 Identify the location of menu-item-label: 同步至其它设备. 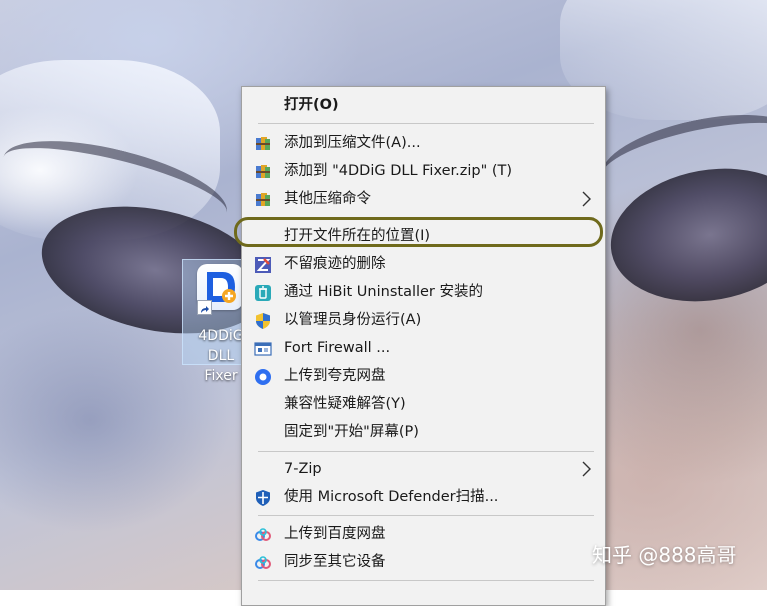
(335, 562).